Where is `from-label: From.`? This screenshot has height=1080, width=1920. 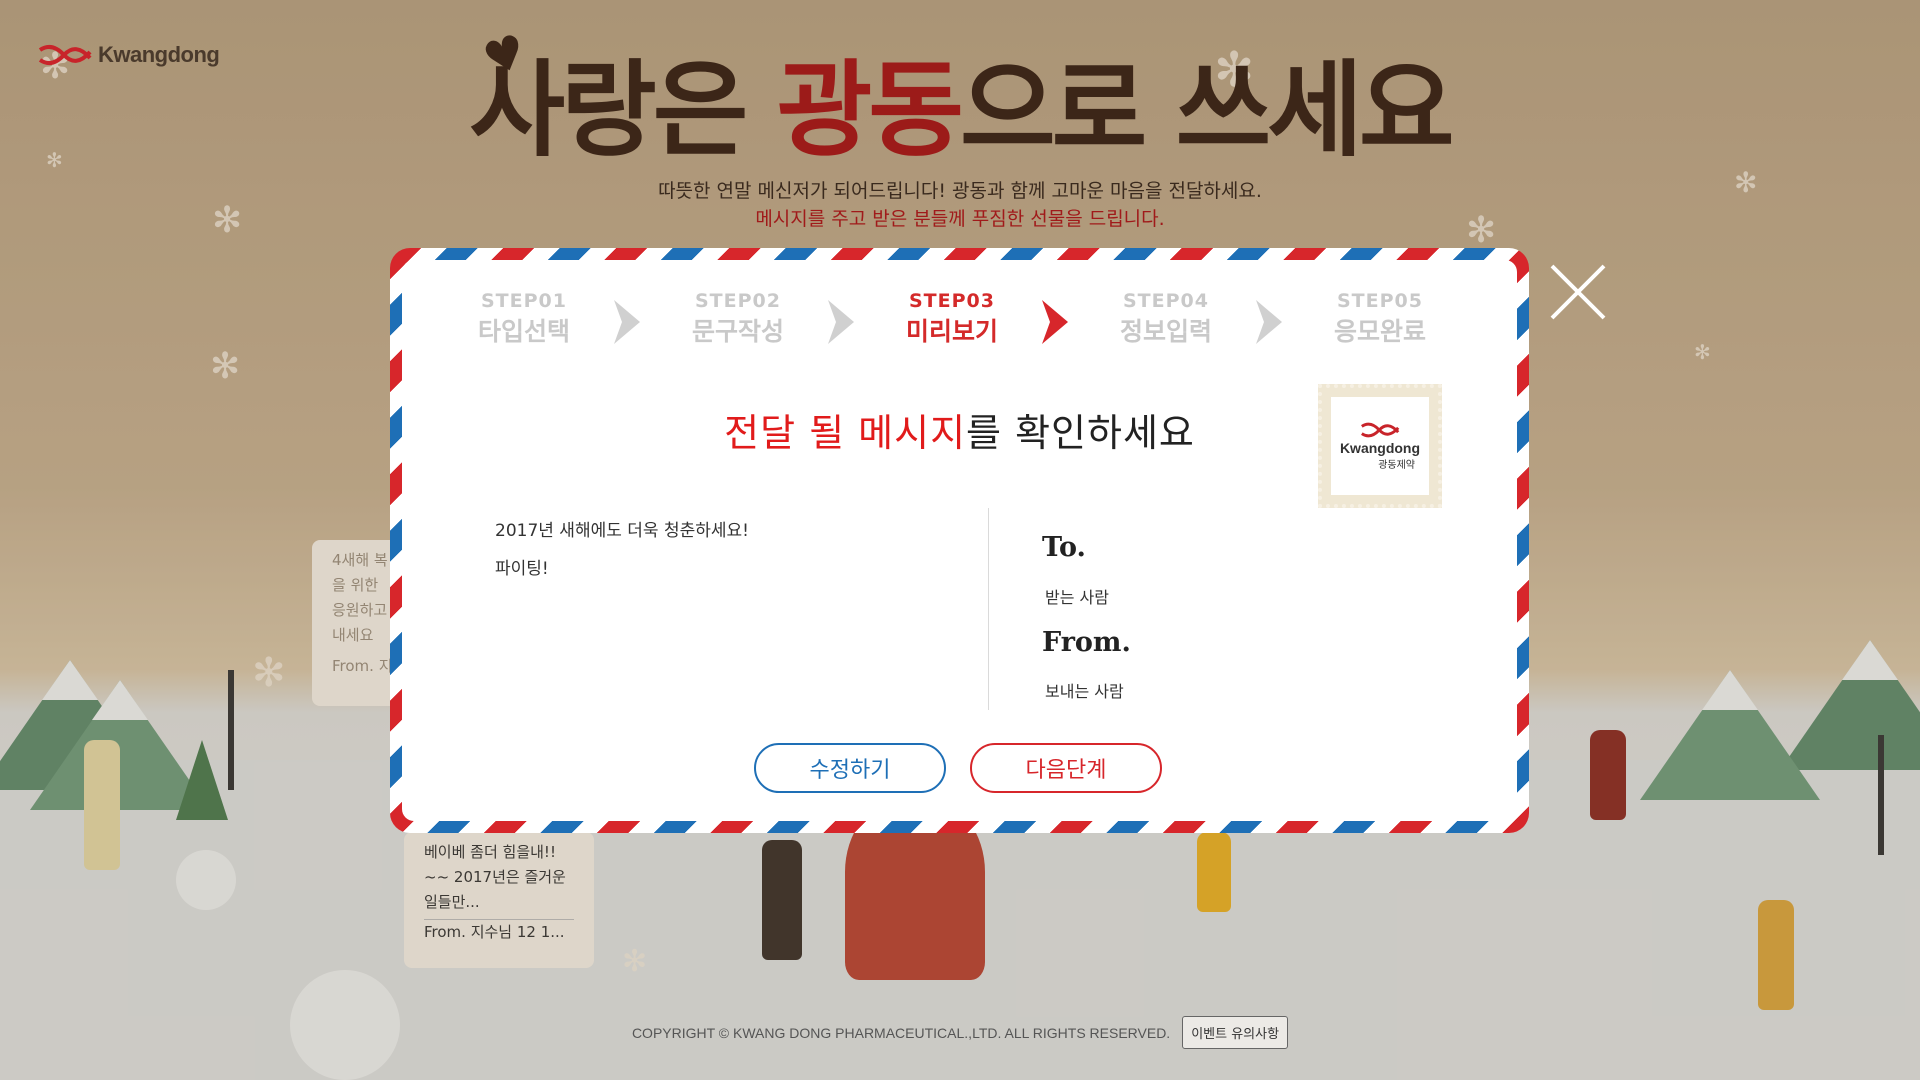
from-label: From. is located at coordinates (1086, 642).